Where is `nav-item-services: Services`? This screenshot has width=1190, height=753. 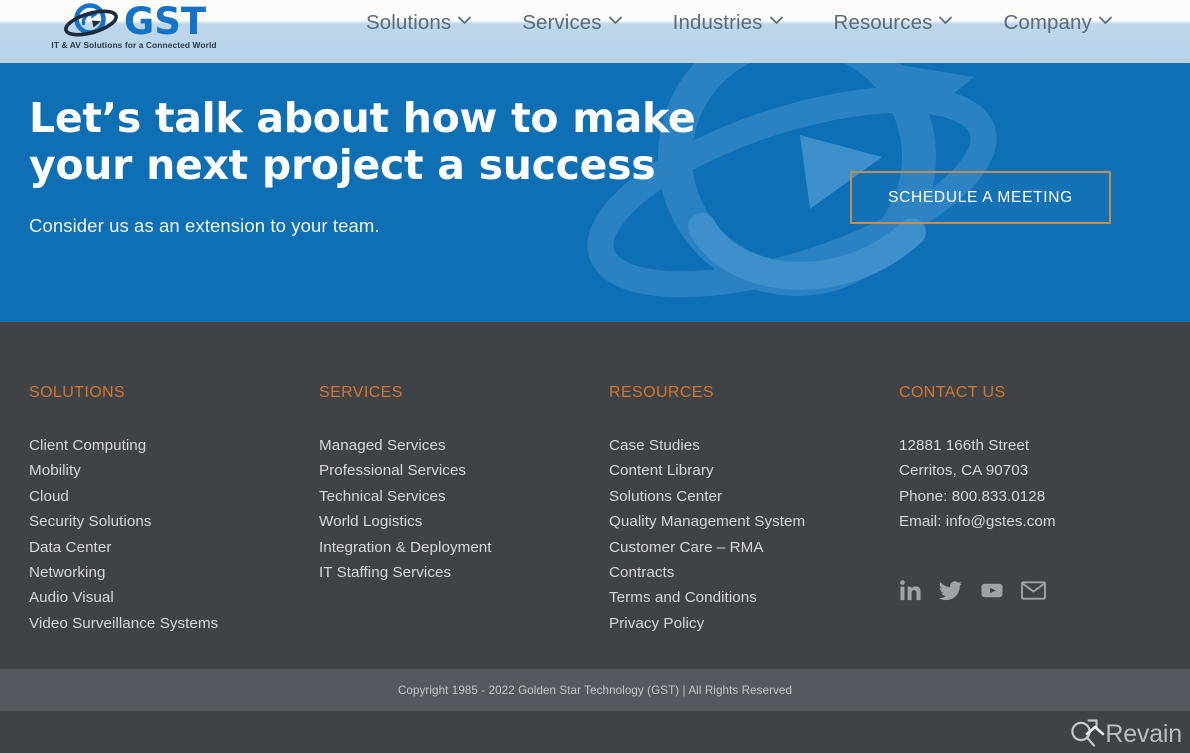
nav-item-services: Services is located at coordinates (571, 23).